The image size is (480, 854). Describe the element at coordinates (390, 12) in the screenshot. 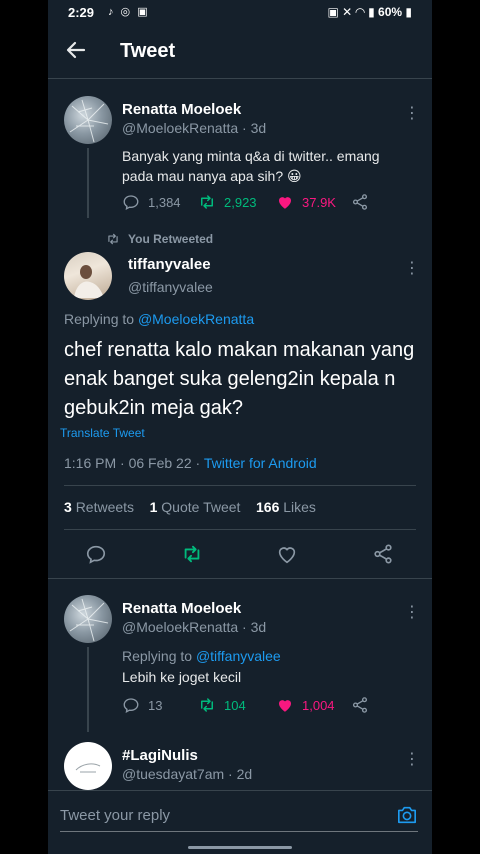

I see `battery-level: 60%` at that location.